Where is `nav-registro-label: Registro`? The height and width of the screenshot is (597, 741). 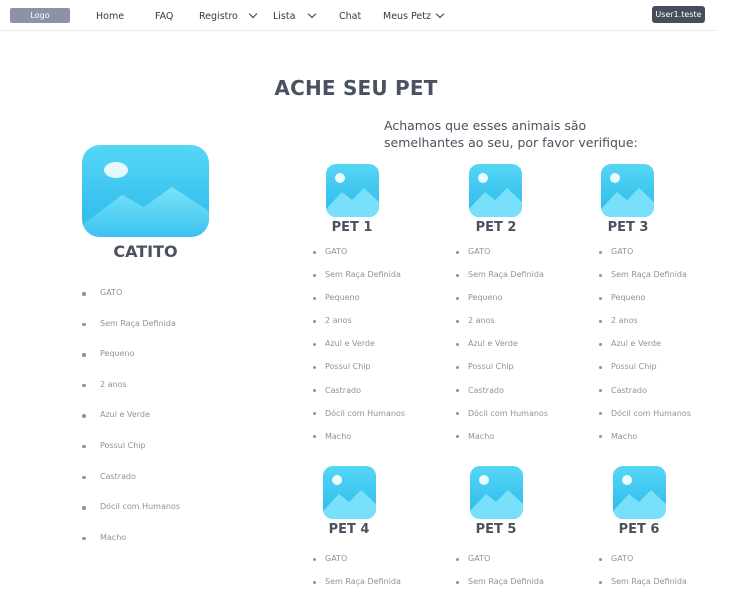
nav-registro-label: Registro is located at coordinates (218, 16).